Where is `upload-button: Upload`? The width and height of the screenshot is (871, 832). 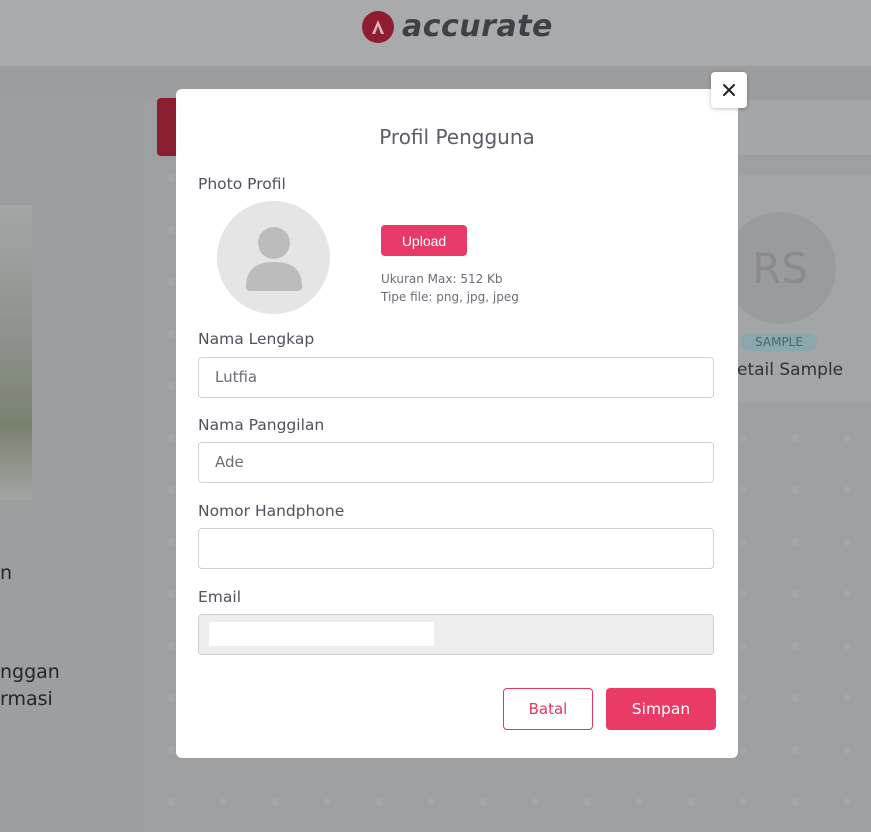
upload-button: Upload is located at coordinates (424, 240).